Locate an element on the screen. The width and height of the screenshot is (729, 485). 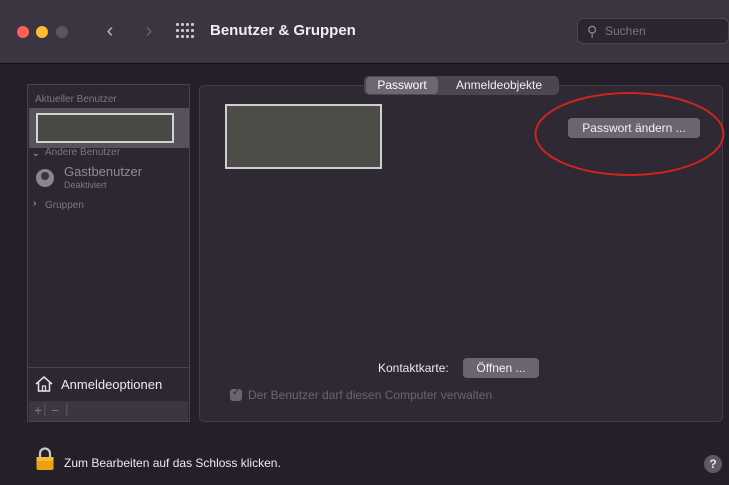
forward-chevron-icon: › is located at coordinates (149, 31).